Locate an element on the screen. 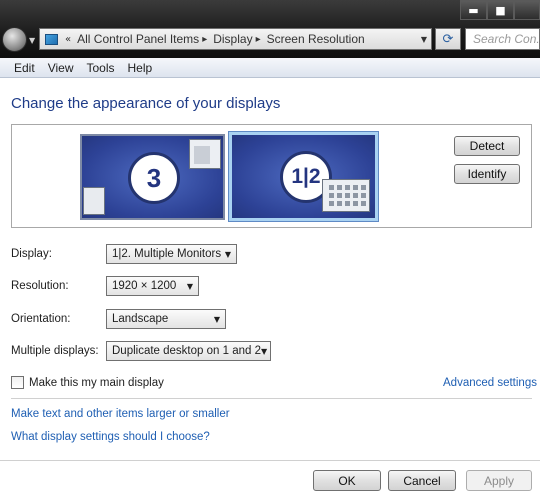  main-display-option: Make this my main display is located at coordinates (87, 382).